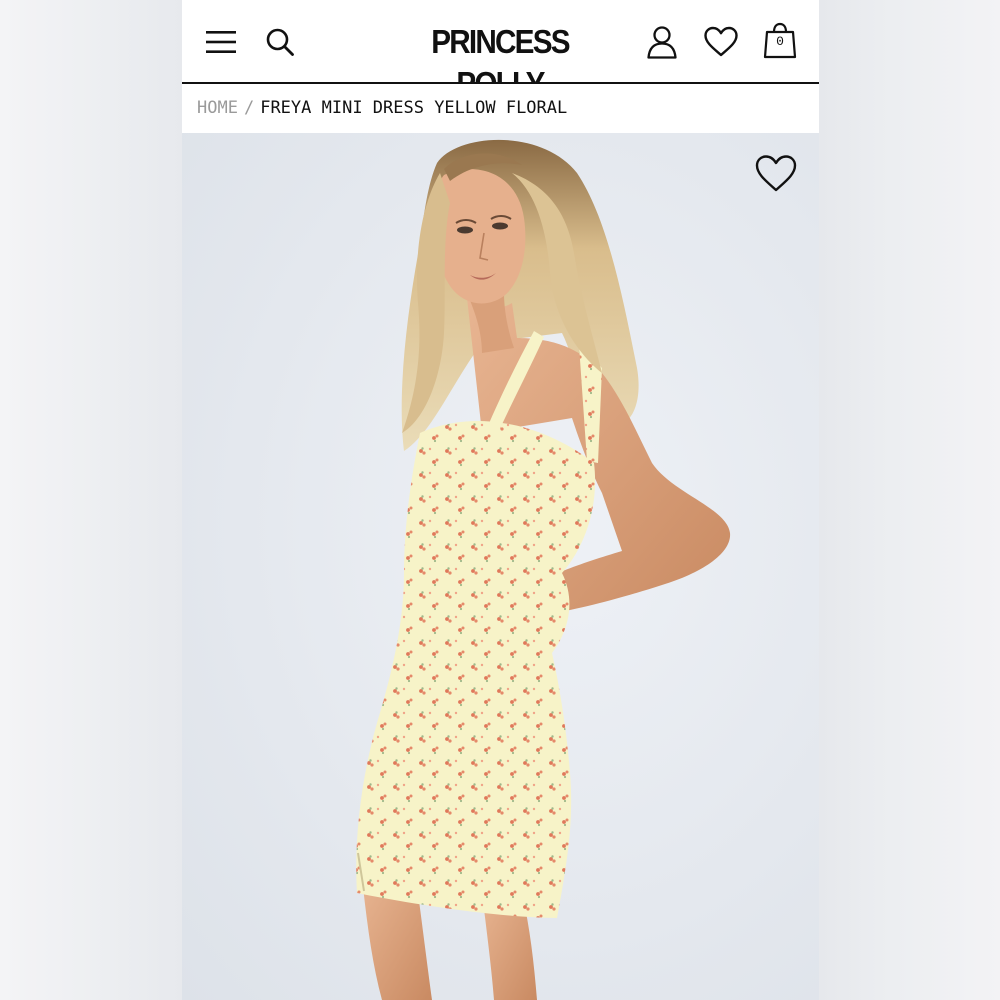 This screenshot has width=1000, height=1000. I want to click on user-icon, so click(662, 42).